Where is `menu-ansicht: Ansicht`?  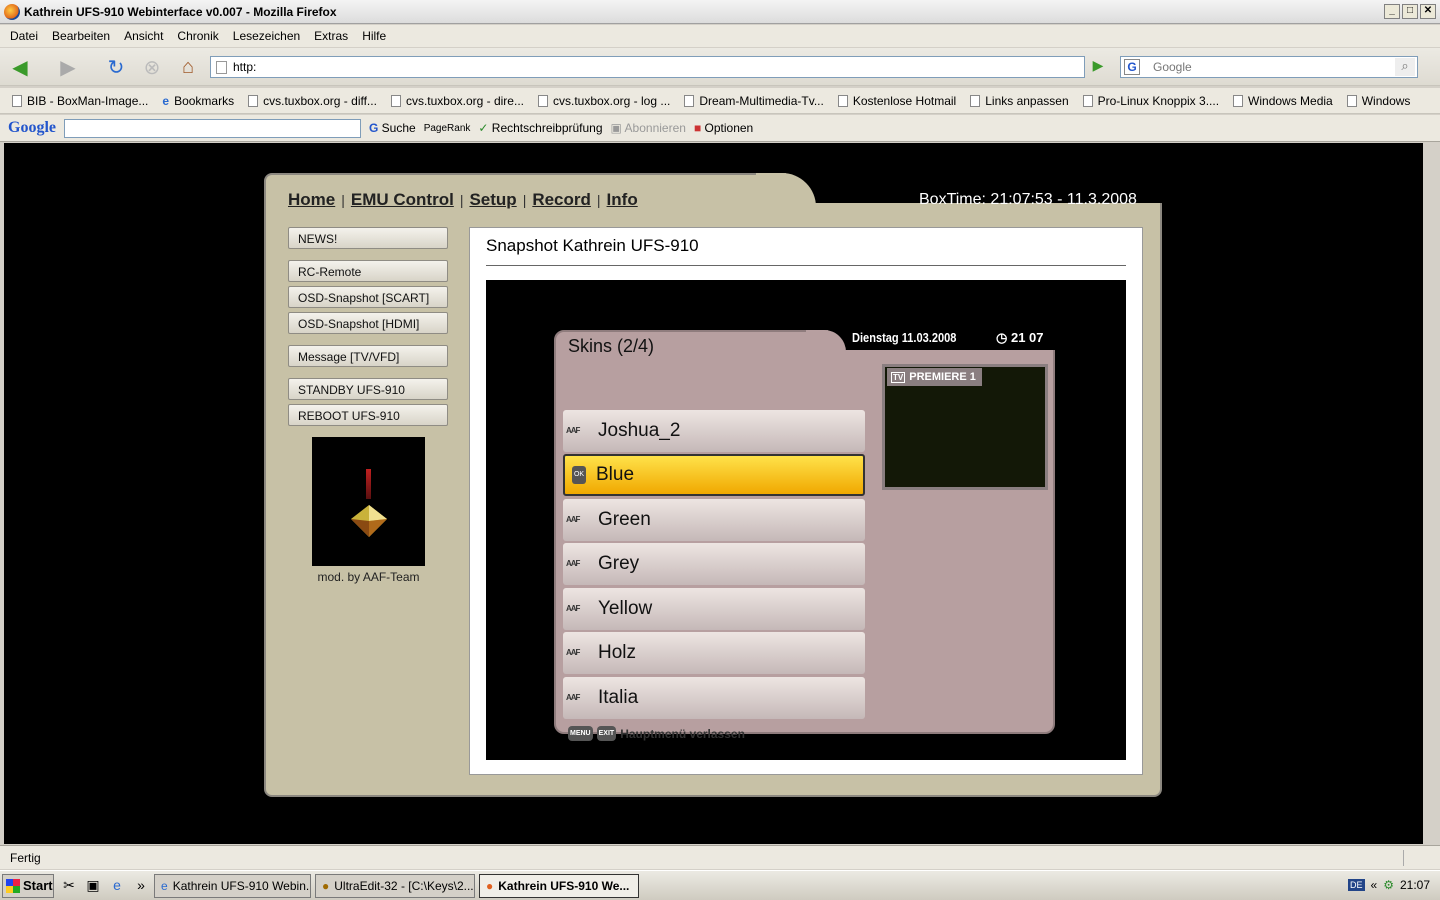 menu-ansicht: Ansicht is located at coordinates (143, 36).